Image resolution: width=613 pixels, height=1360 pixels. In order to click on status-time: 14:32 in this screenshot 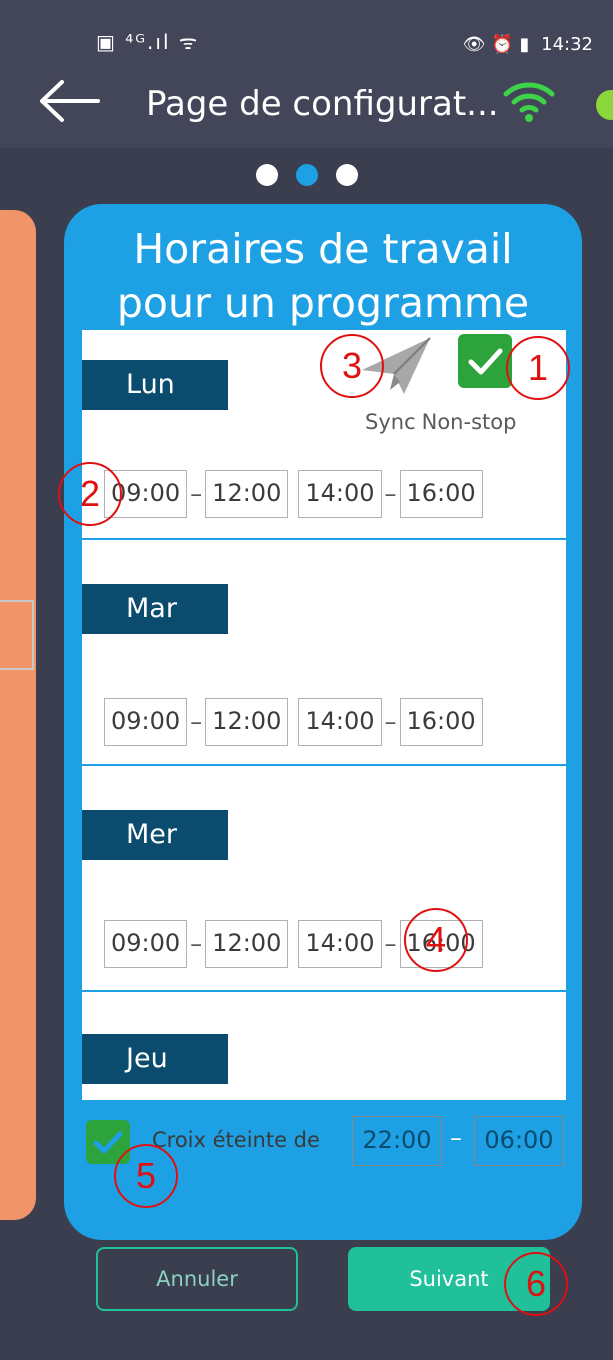, I will do `click(567, 44)`.